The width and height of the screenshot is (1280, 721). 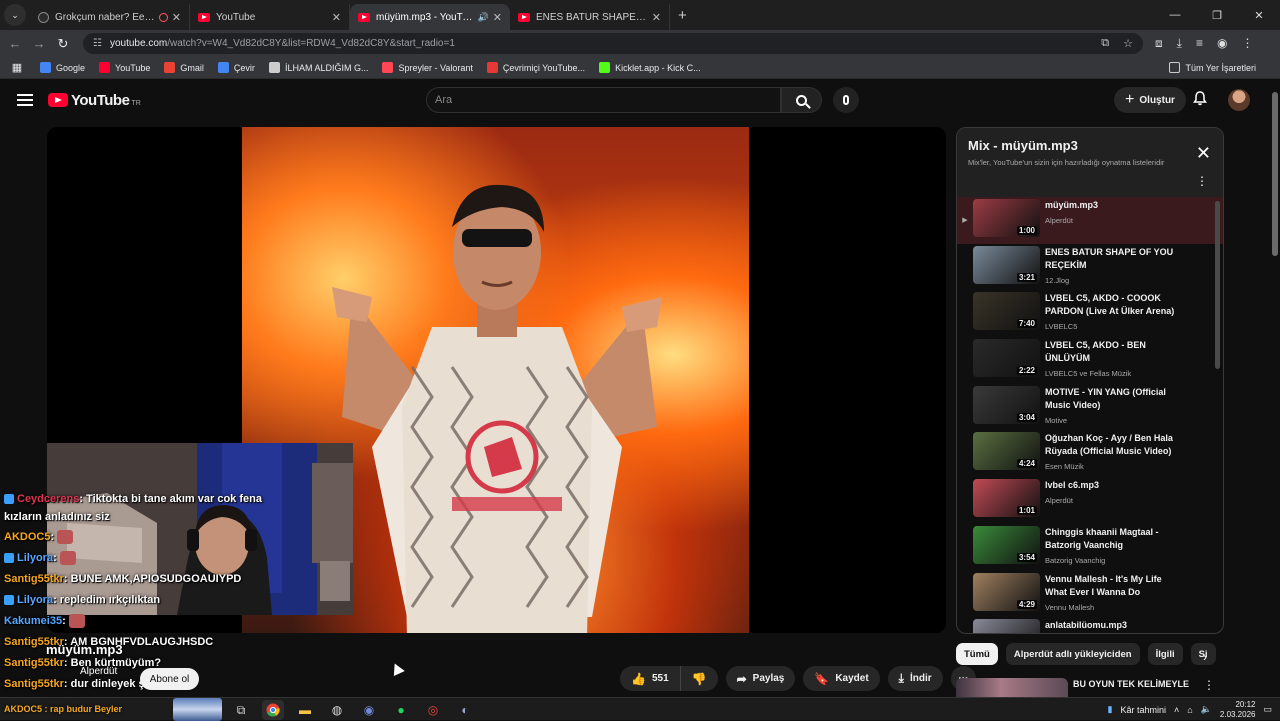 What do you see at coordinates (1165, 654) in the screenshot?
I see `filter-chip: İlgili` at bounding box center [1165, 654].